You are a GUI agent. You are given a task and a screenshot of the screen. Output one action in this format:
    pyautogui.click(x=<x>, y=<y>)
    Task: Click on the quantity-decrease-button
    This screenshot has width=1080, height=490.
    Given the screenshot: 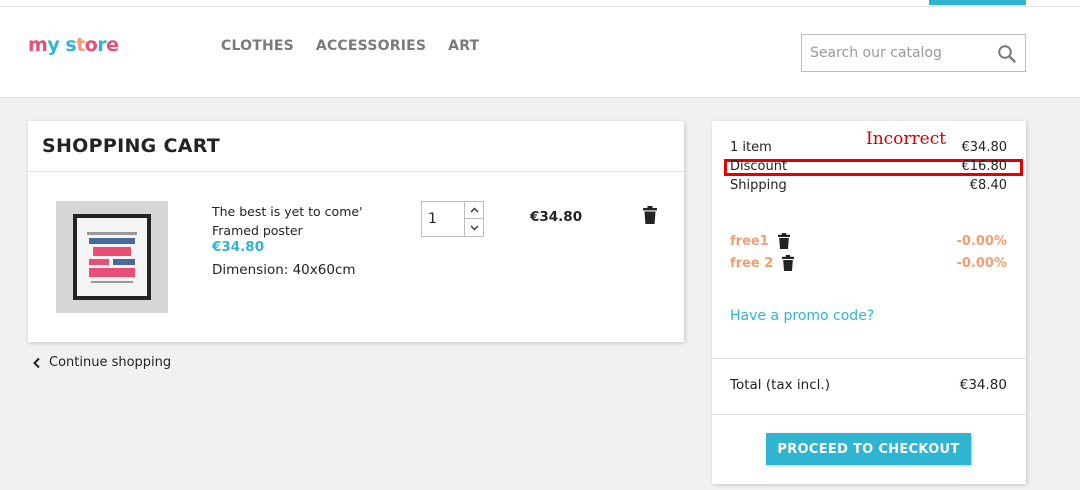 What is the action you would take?
    pyautogui.click(x=474, y=227)
    